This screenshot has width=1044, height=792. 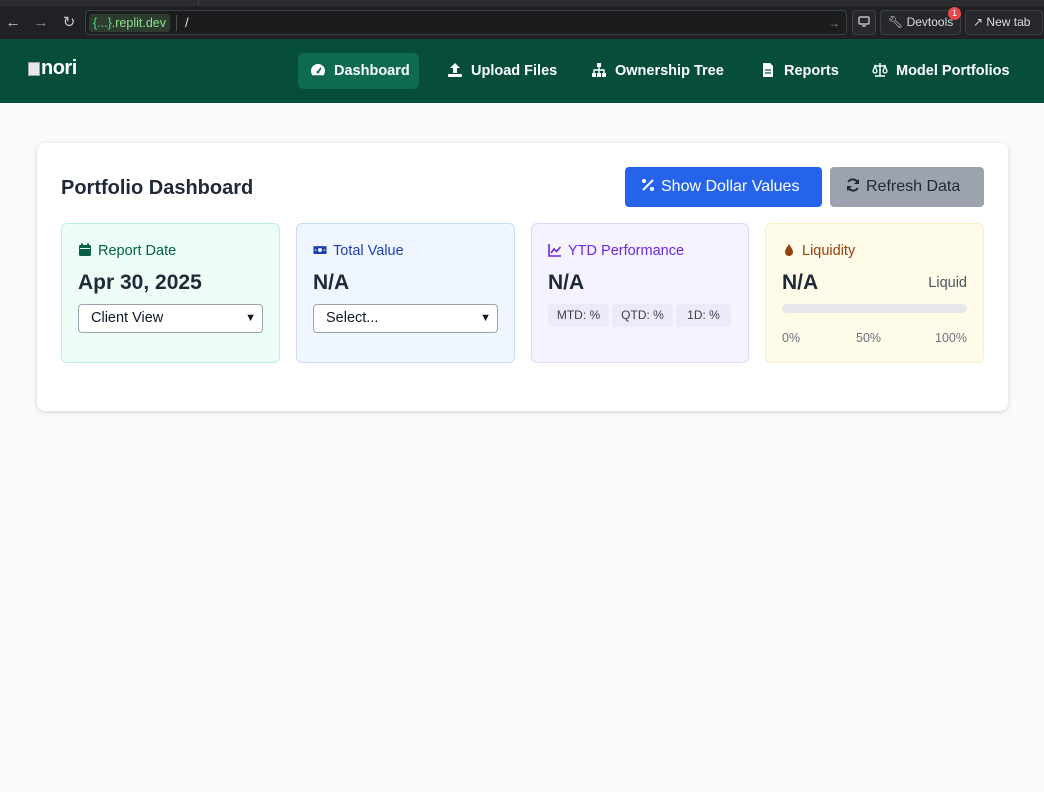 What do you see at coordinates (331, 282) in the screenshot?
I see `total-value-value: N/A` at bounding box center [331, 282].